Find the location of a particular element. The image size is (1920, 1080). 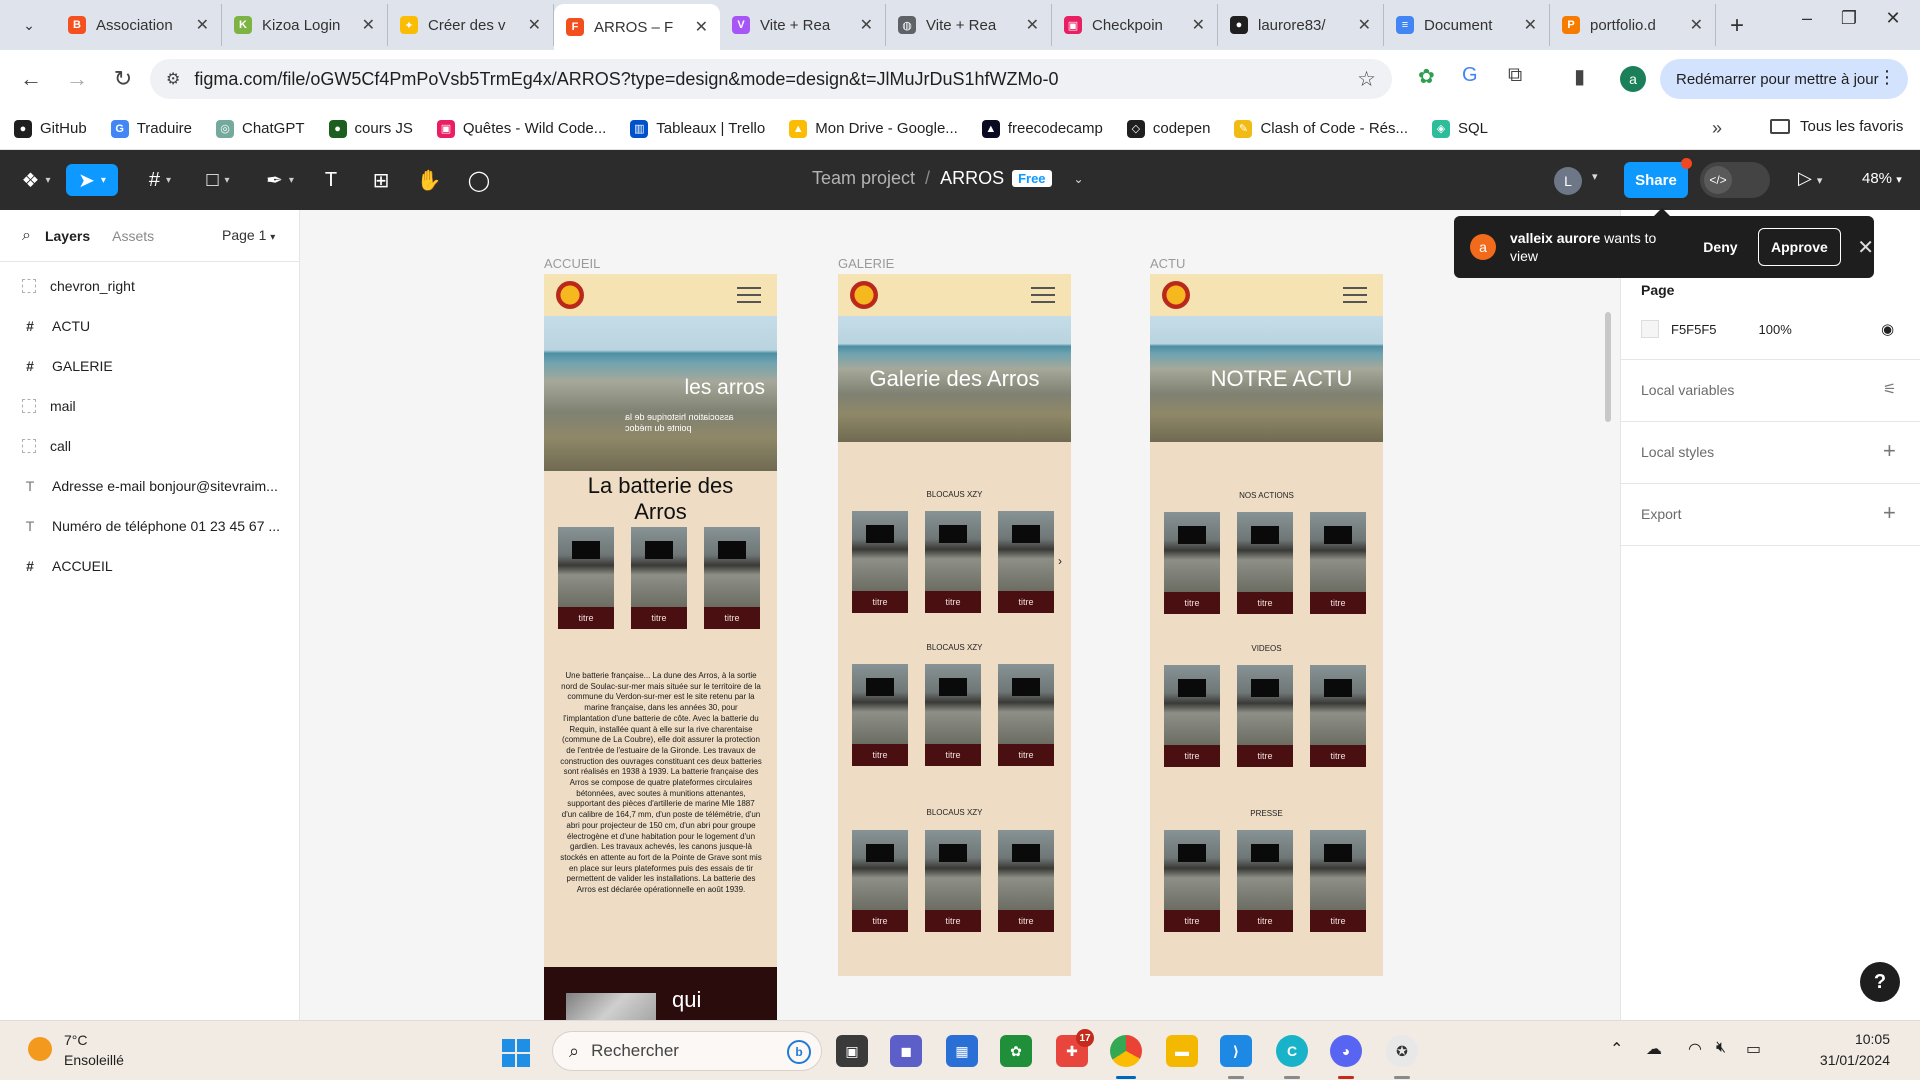

site-info-icon: ⚙ is located at coordinates (173, 79).